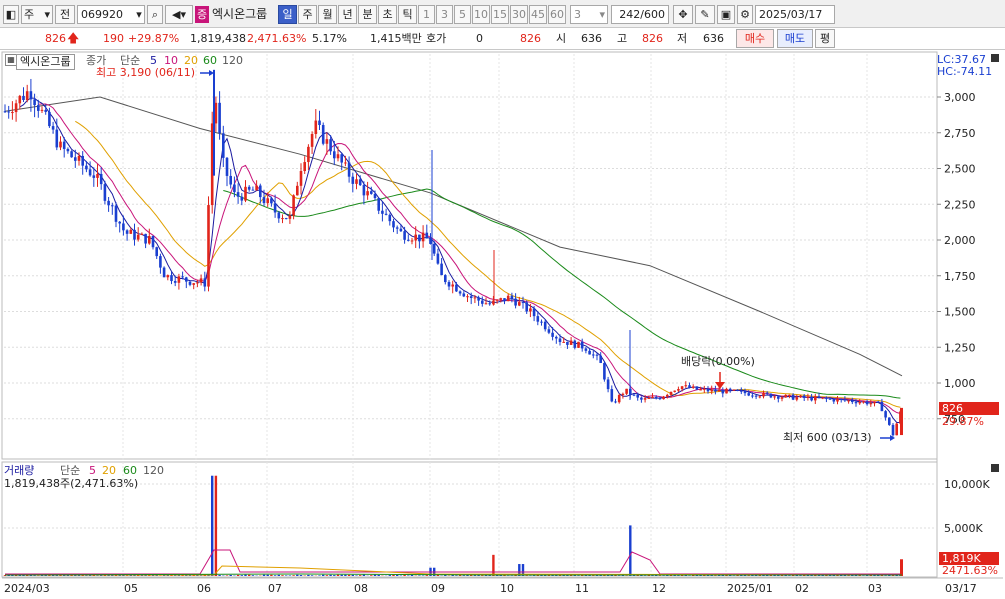 The width and height of the screenshot is (1005, 599). Describe the element at coordinates (995, 468) in the screenshot. I see `volume-panel-close-icon` at that location.